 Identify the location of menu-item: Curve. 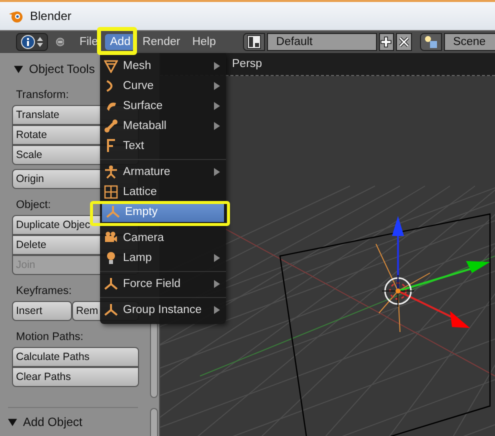
(163, 86).